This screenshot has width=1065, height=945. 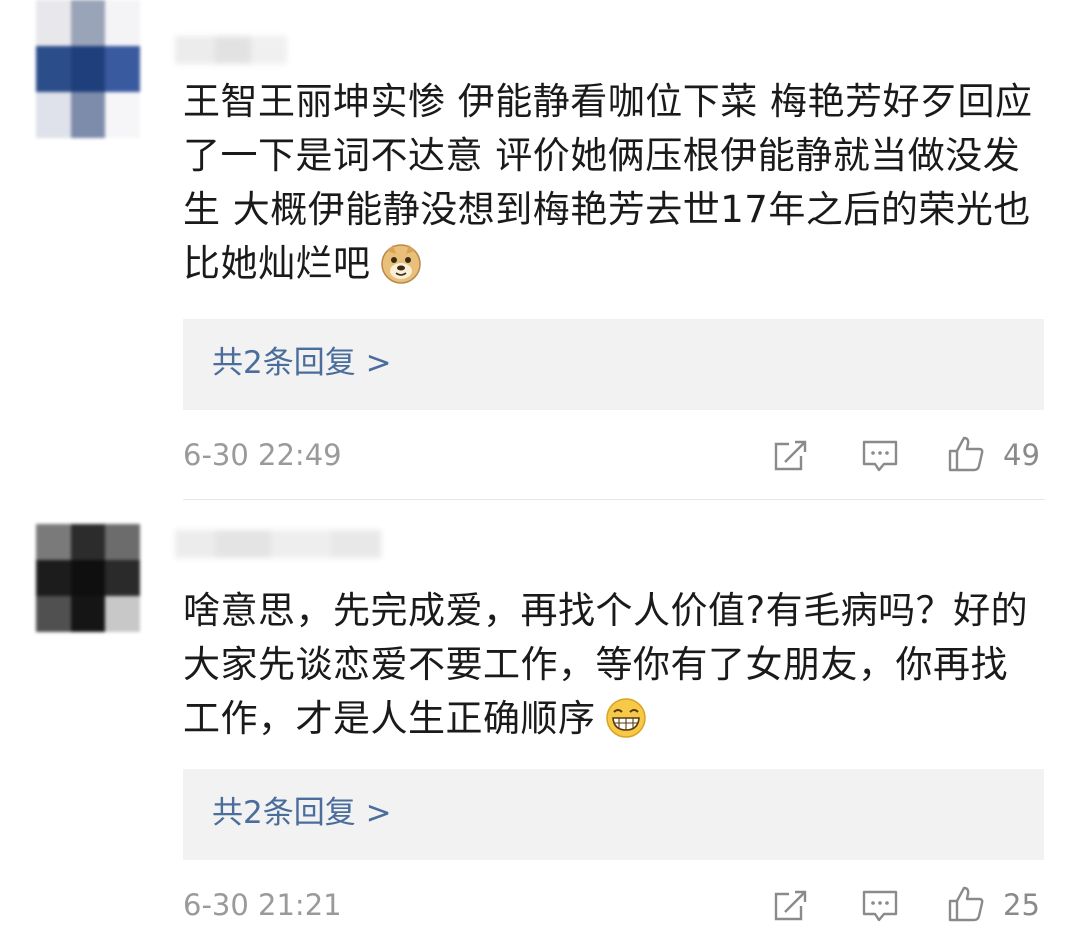 What do you see at coordinates (1021, 455) in the screenshot?
I see `like-count: 49` at bounding box center [1021, 455].